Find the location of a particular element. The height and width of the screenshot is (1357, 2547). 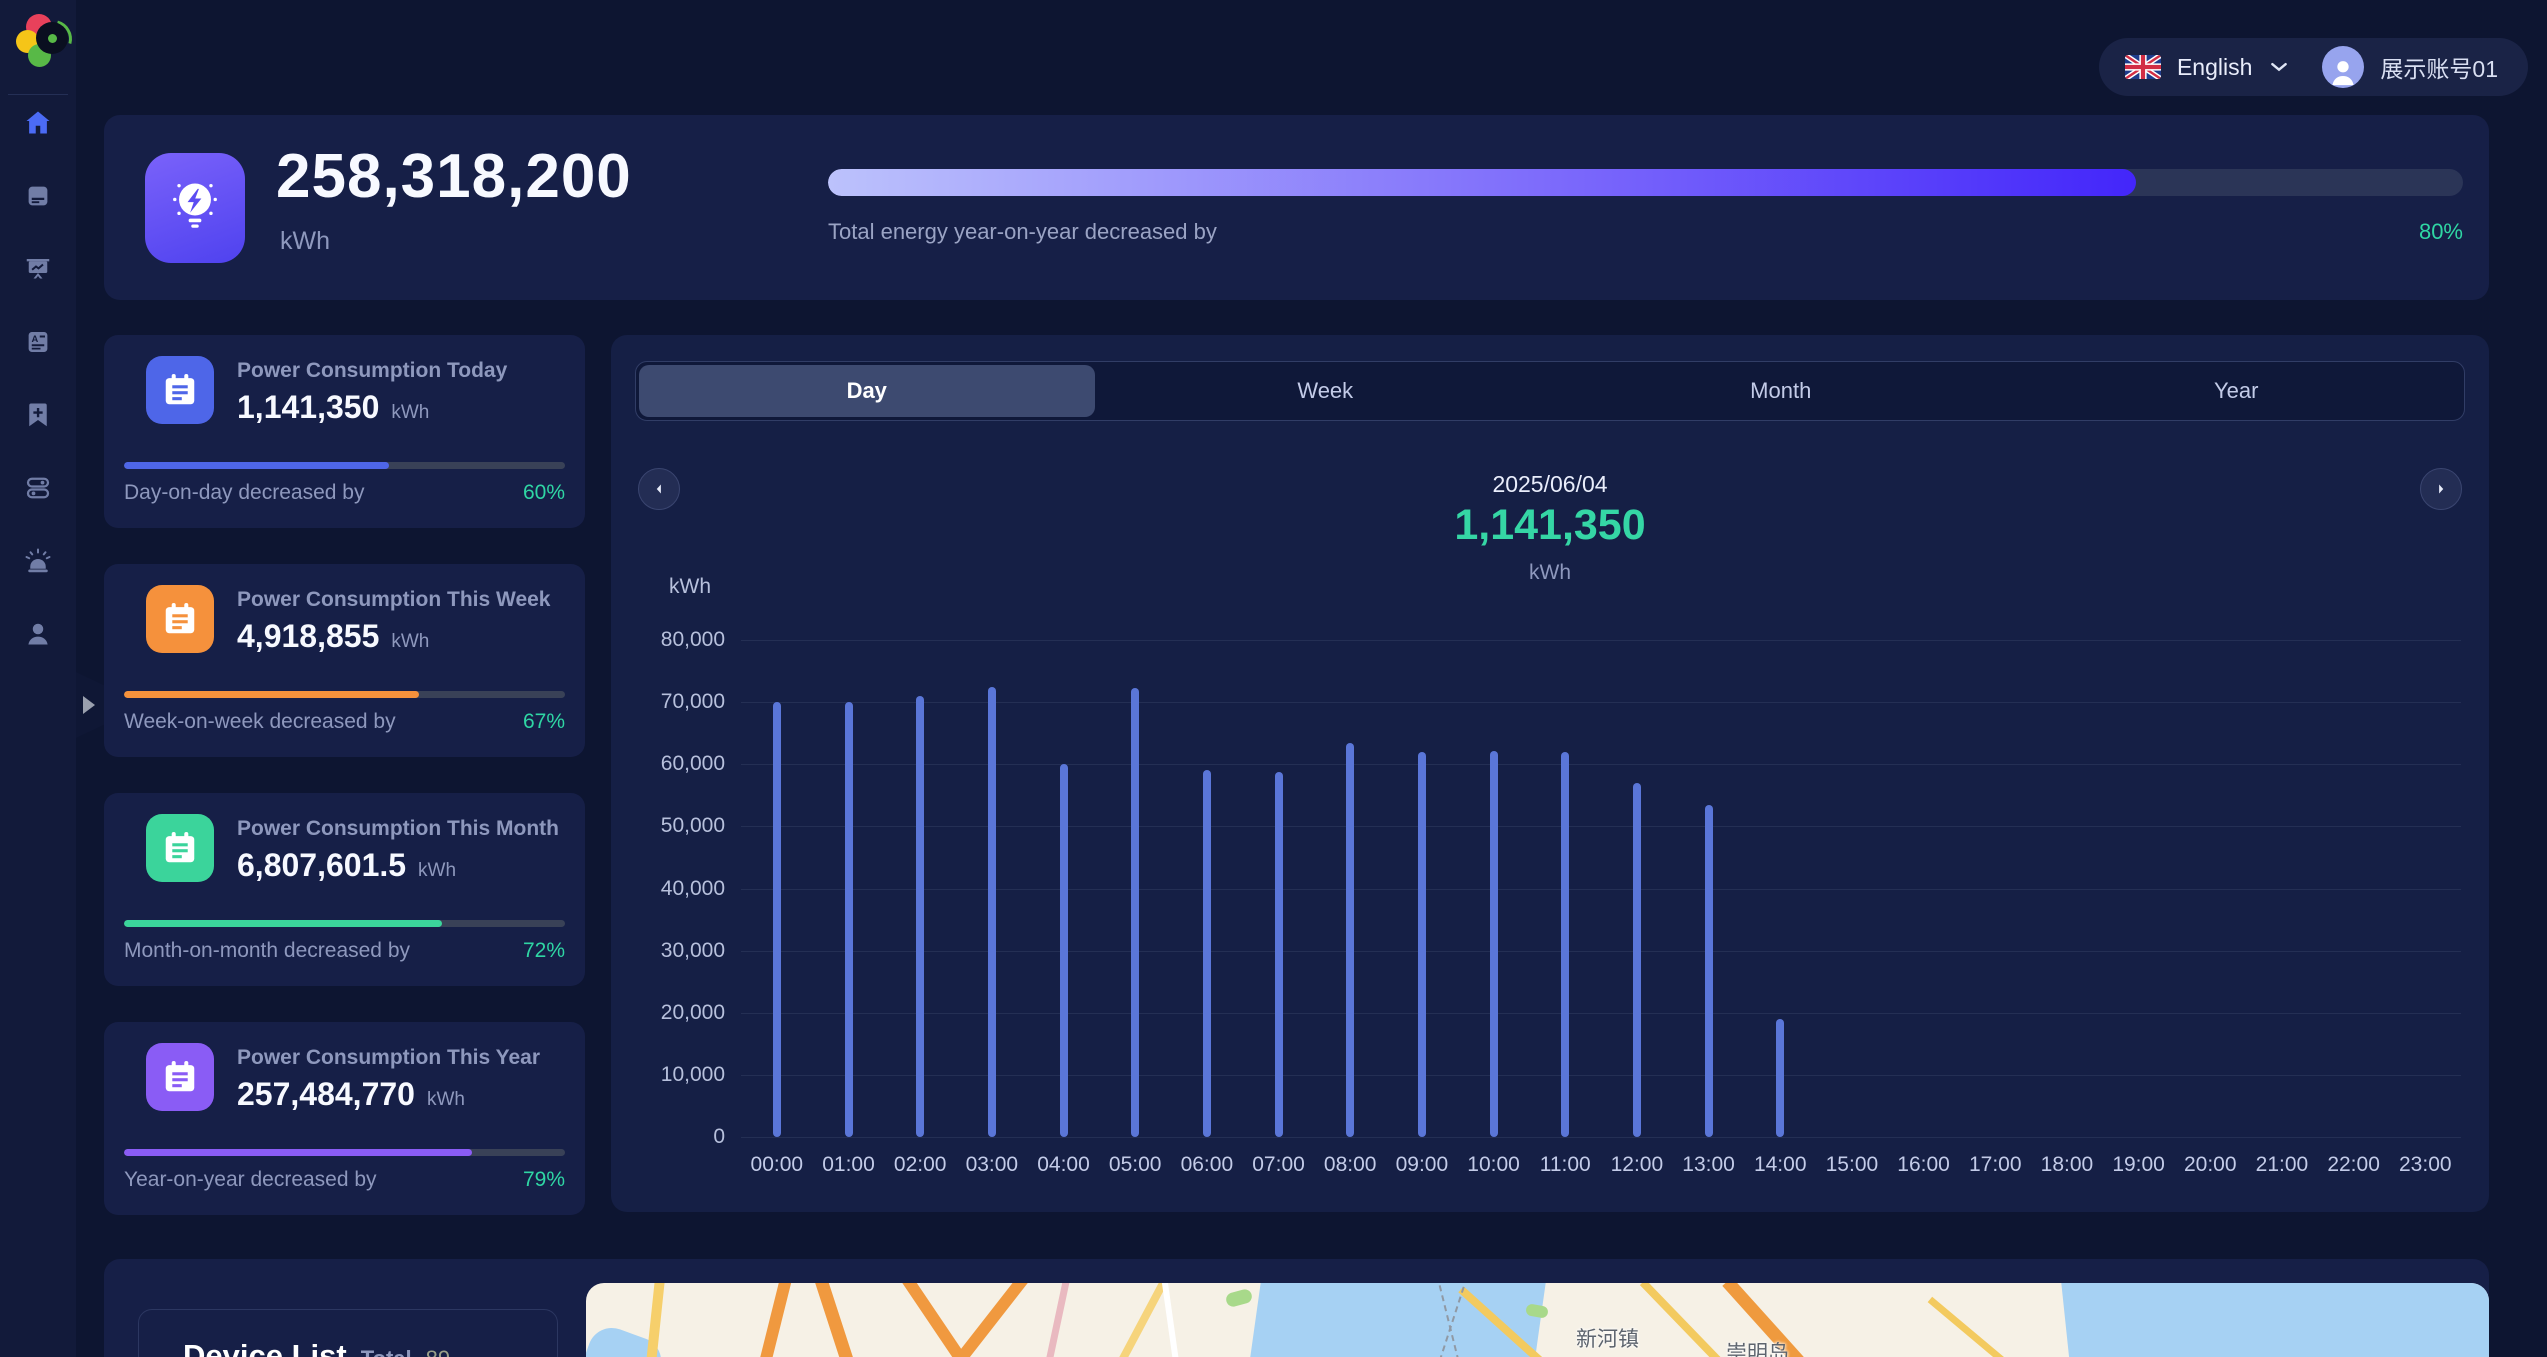

stat-caption-row: Day-on-day decreased by 60% is located at coordinates (344, 493).